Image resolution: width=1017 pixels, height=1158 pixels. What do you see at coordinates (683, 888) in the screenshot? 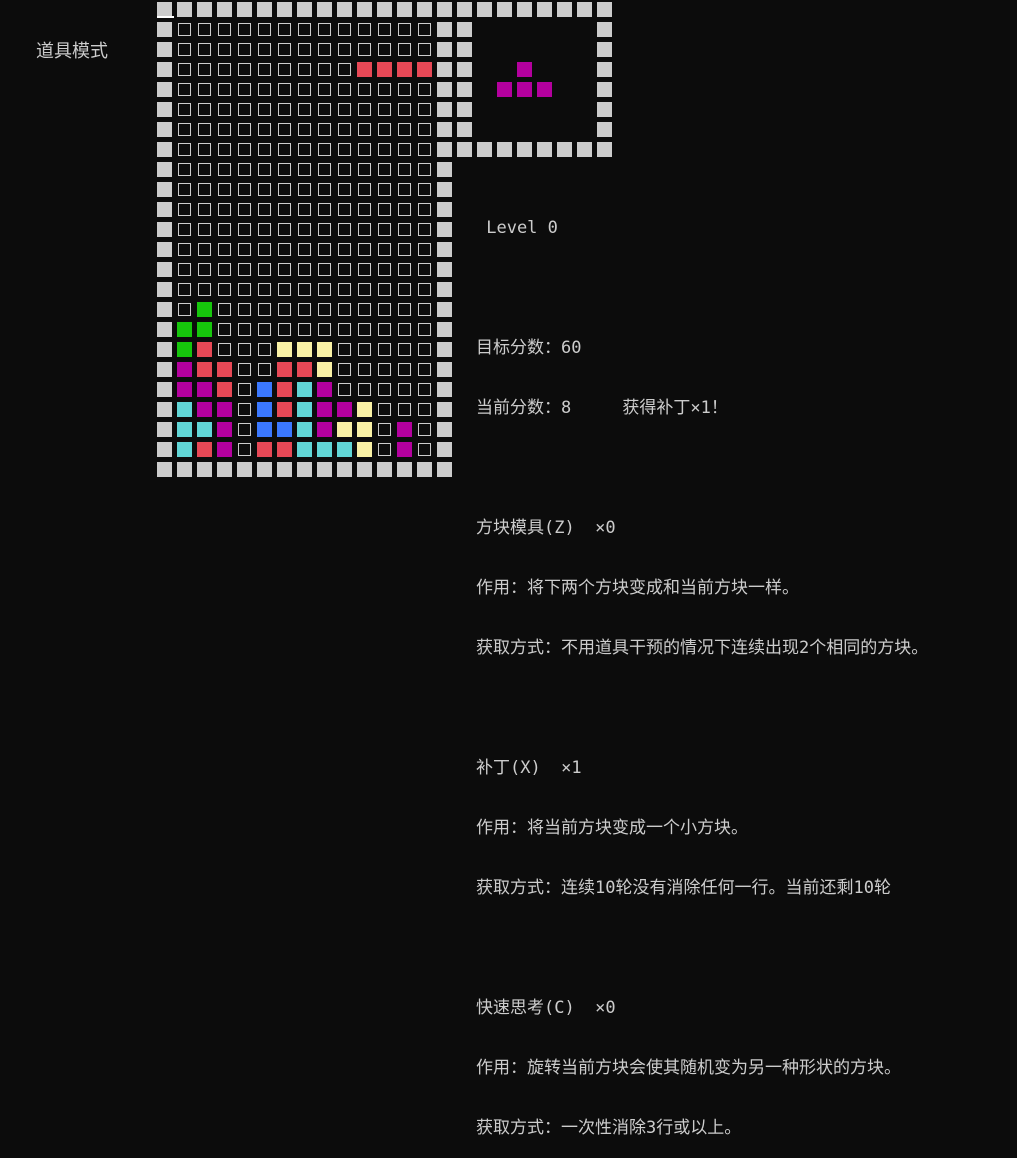
I see `item-obtain-patch: 获取方式：连续10轮没有消除任何一行。当前还剩10轮` at bounding box center [683, 888].